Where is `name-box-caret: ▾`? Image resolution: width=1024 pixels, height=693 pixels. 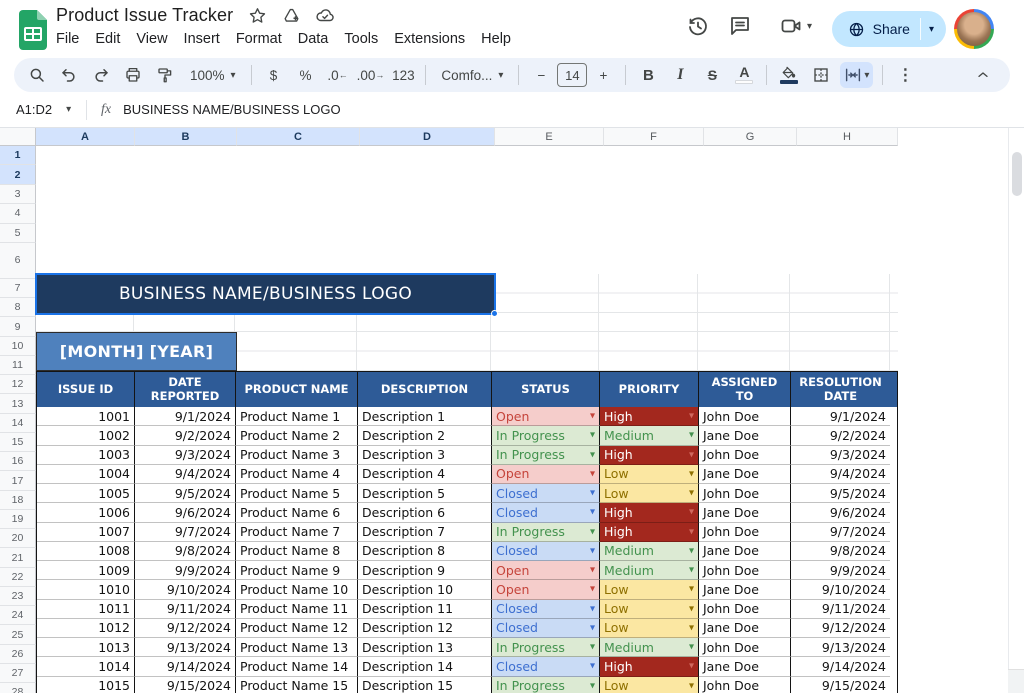
name-box-caret: ▾ is located at coordinates (68, 109).